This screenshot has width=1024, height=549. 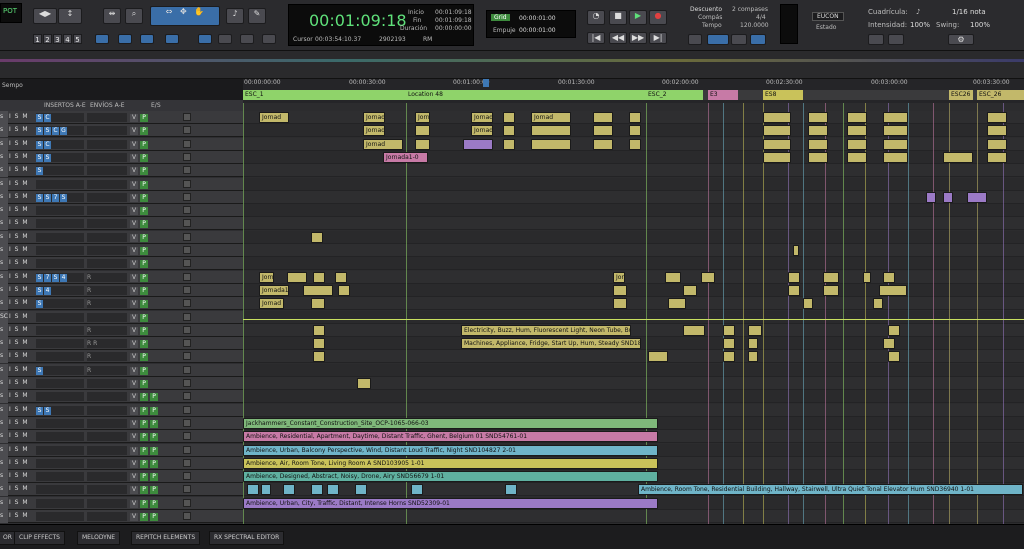 I want to click on tempo-value: 120.0000, so click(x=754, y=25).